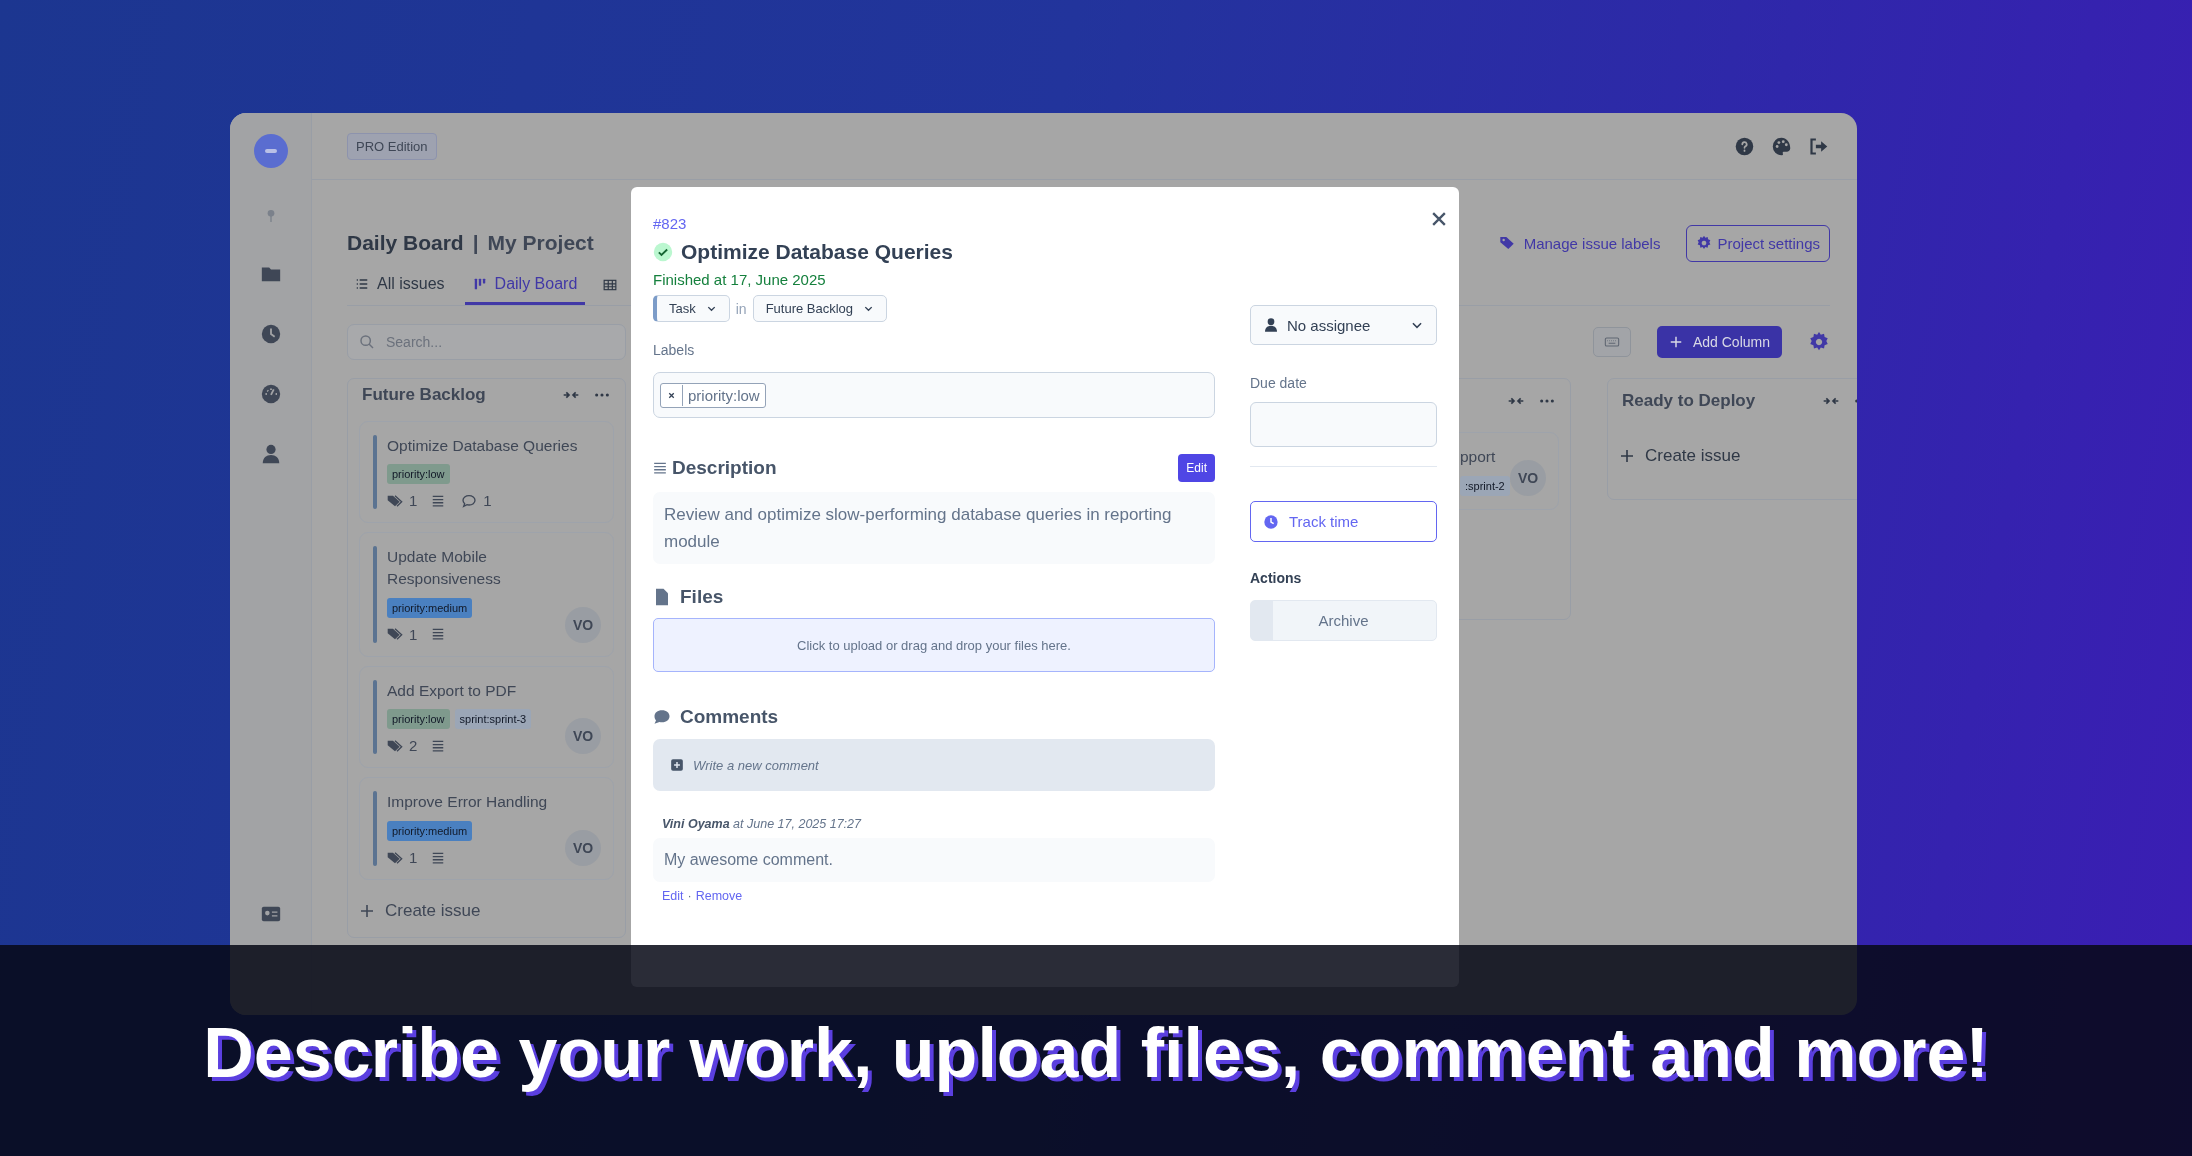 The image size is (2192, 1156). What do you see at coordinates (1343, 424) in the screenshot?
I see `due-date-field` at bounding box center [1343, 424].